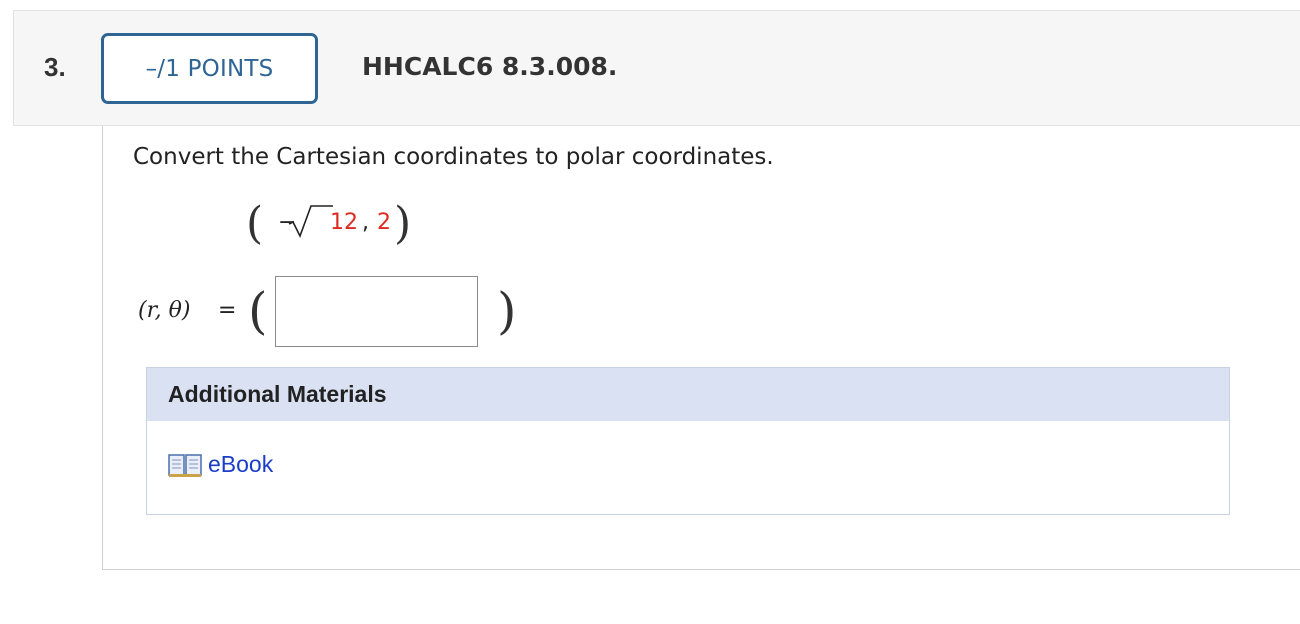 The width and height of the screenshot is (1300, 624). I want to click on answer-label: (r, θ), so click(164, 310).